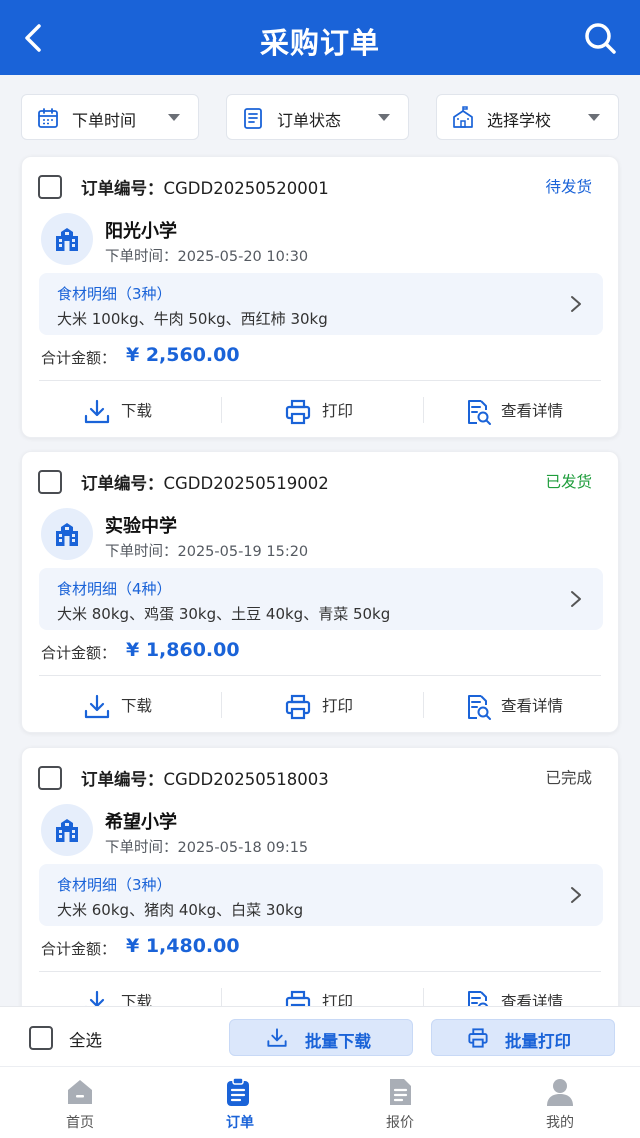  I want to click on order-time: 下单时间：2025-05-18 09:15, so click(207, 848).